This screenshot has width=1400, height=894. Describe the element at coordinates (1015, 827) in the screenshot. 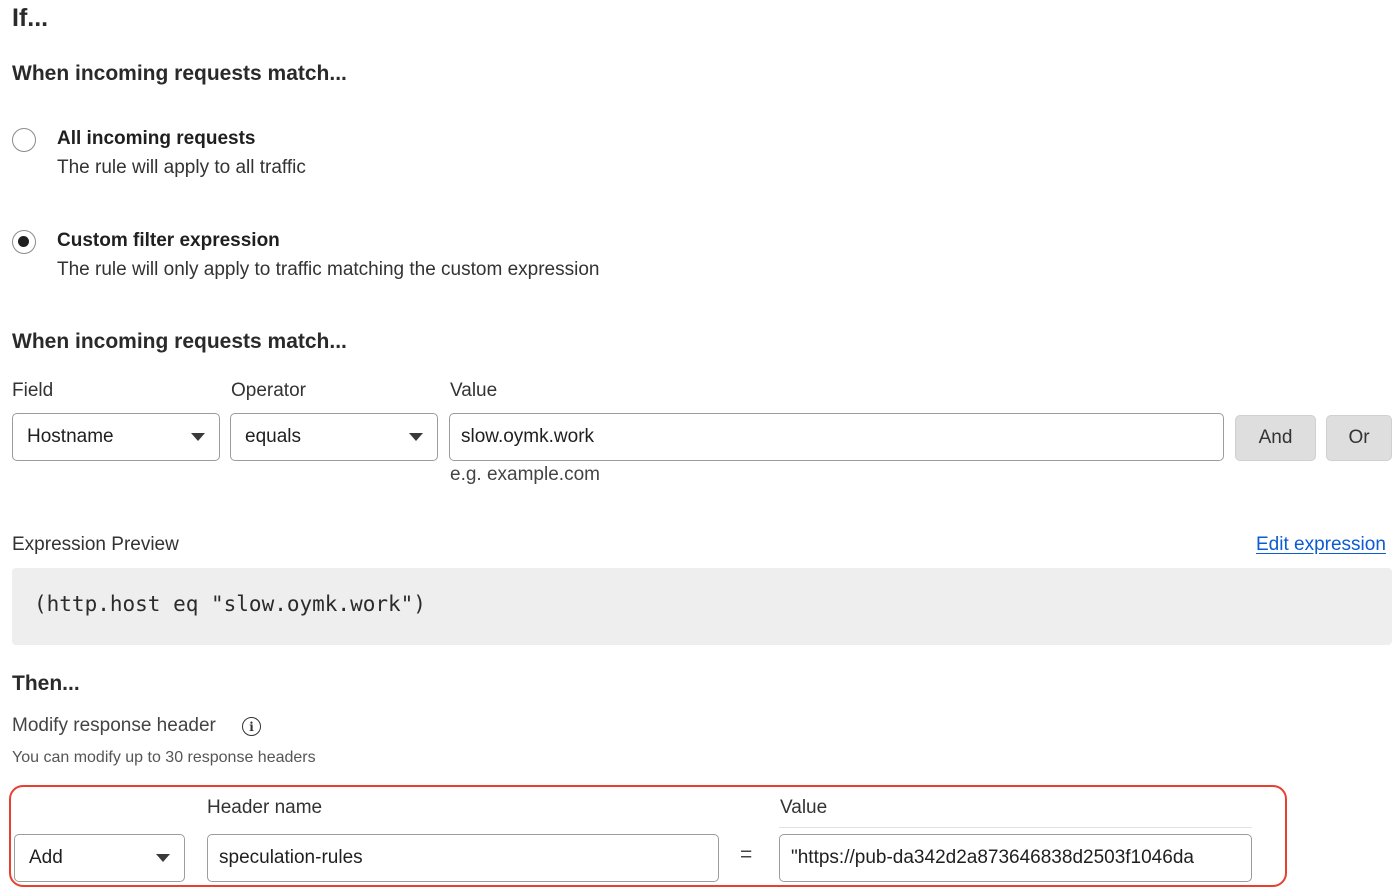

I see `value-divider` at that location.